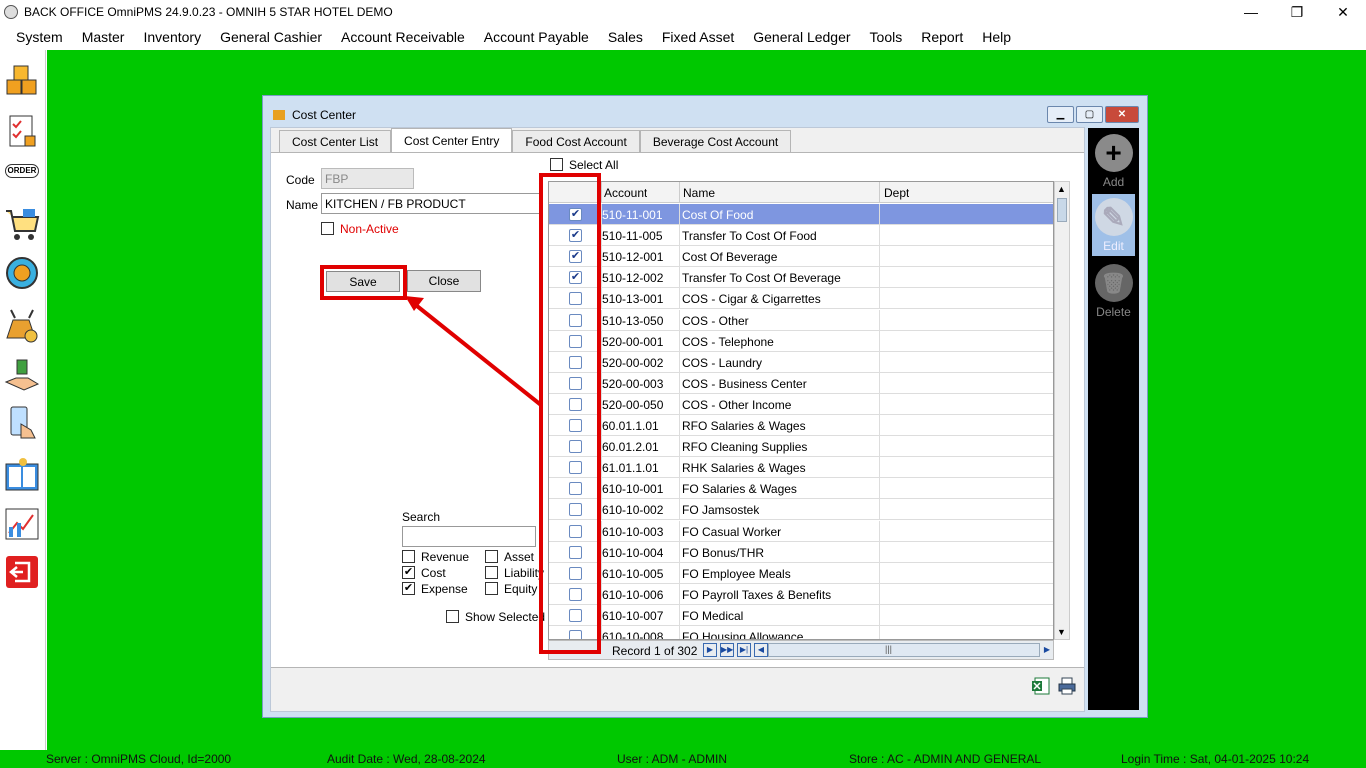  Describe the element at coordinates (699, 193) in the screenshot. I see `column-header-name: Name` at that location.